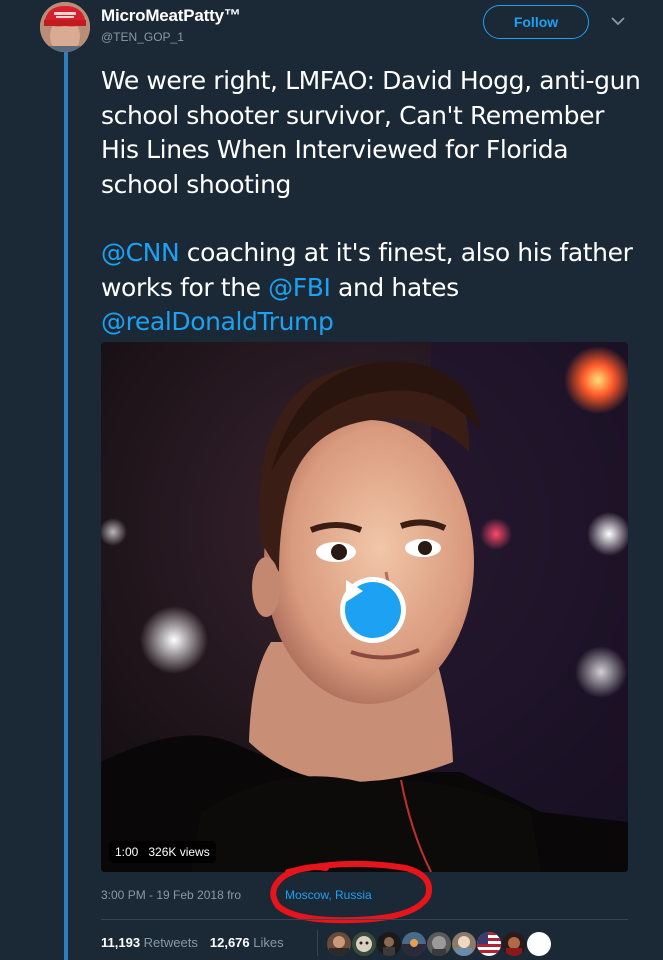 The width and height of the screenshot is (663, 960). Describe the element at coordinates (142, 37) in the screenshot. I see `user-handle: @TEN_GOP_1` at that location.